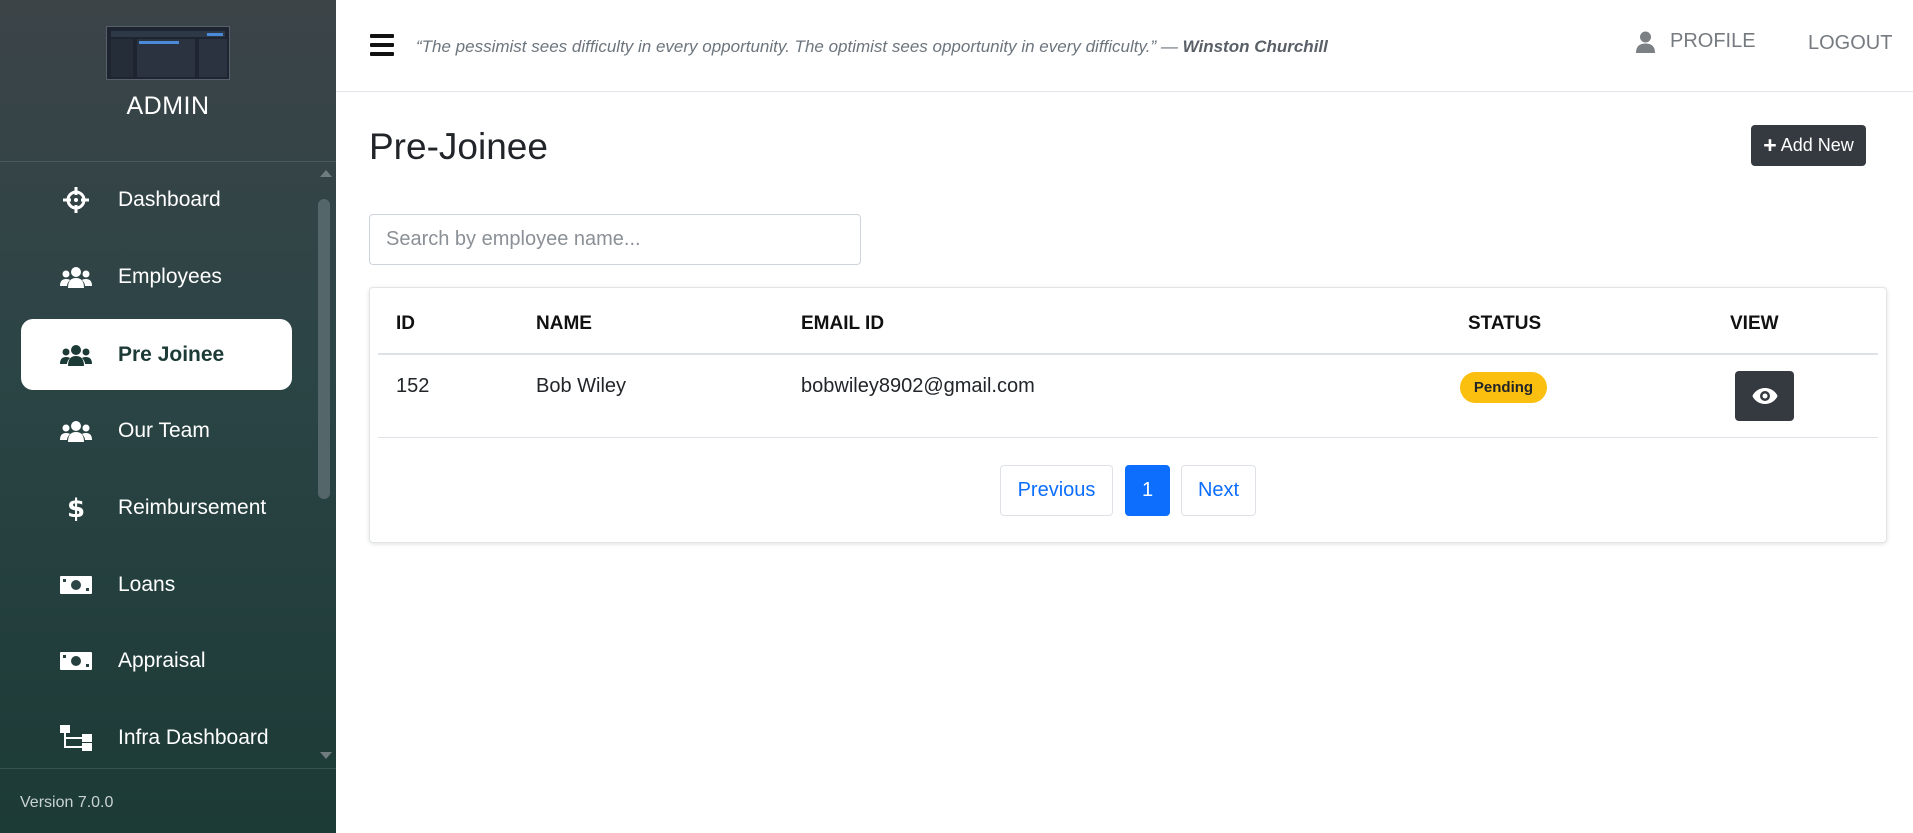 The width and height of the screenshot is (1913, 833). I want to click on dollar-icon: $, so click(76, 508).